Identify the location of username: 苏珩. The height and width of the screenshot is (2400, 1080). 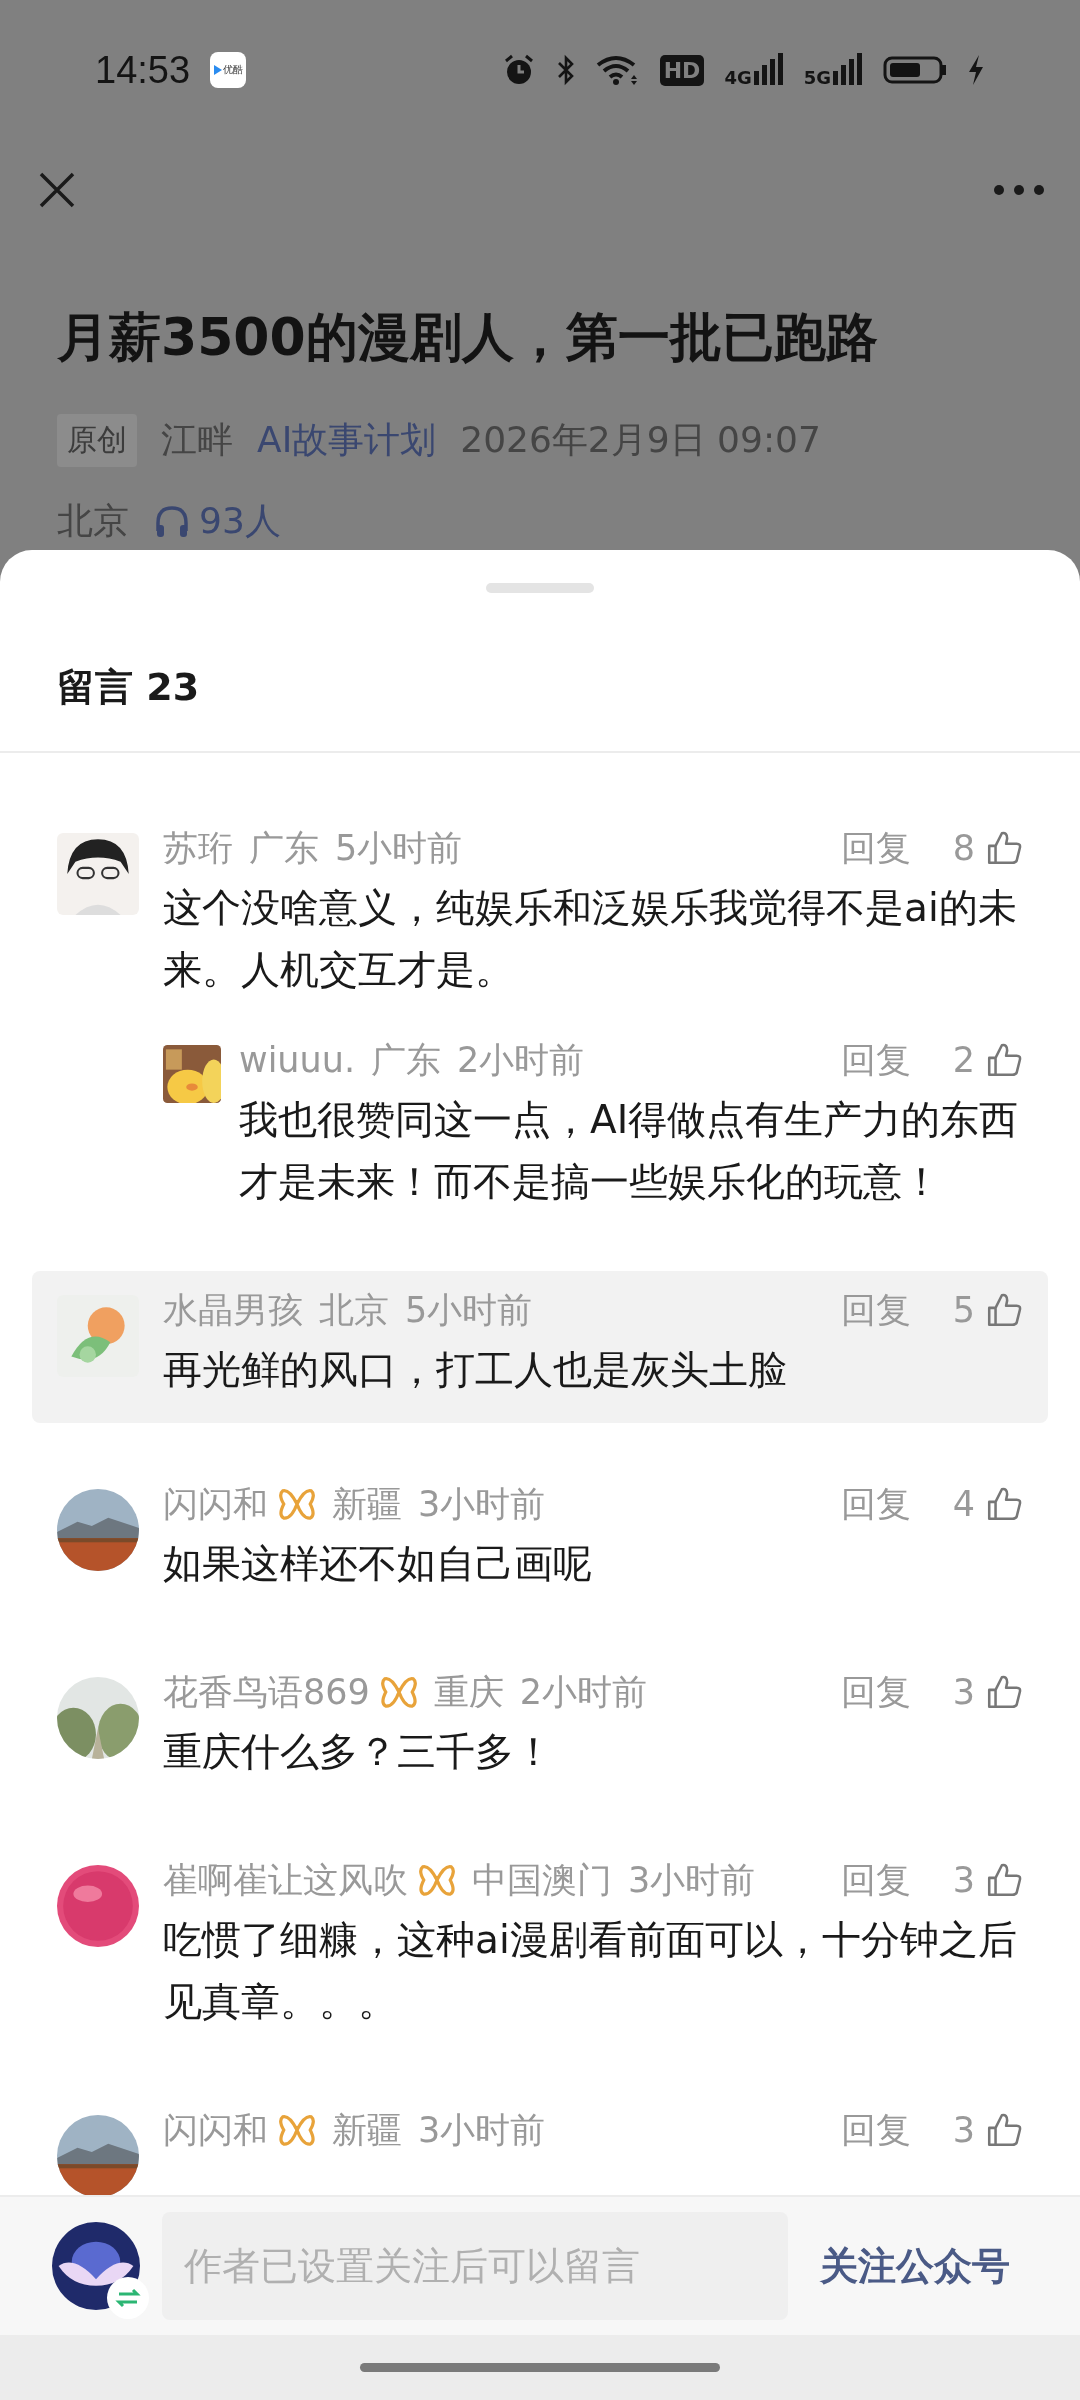
(198, 848).